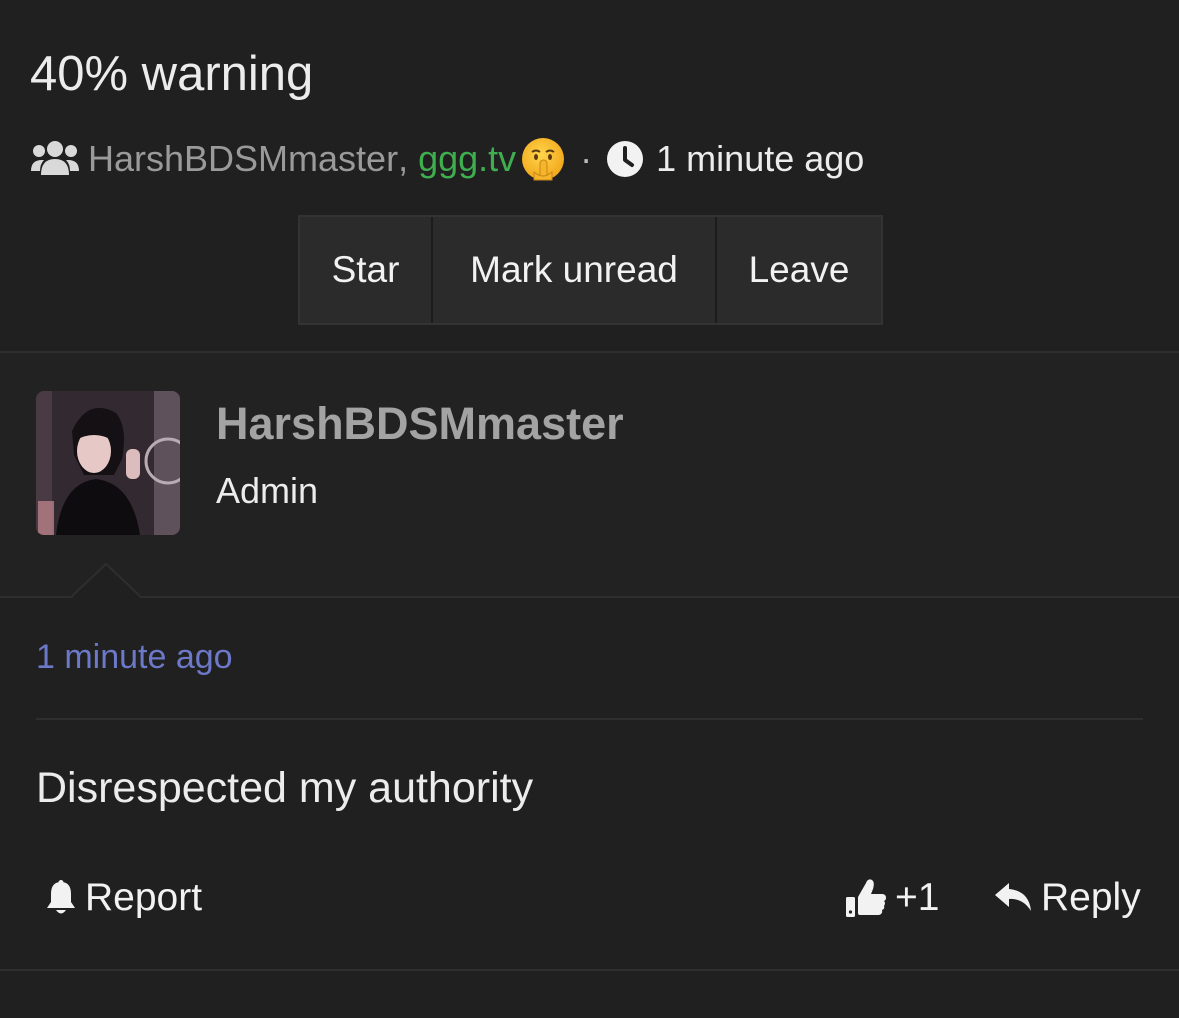 The height and width of the screenshot is (1018, 1179). I want to click on star-button: Star, so click(365, 270).